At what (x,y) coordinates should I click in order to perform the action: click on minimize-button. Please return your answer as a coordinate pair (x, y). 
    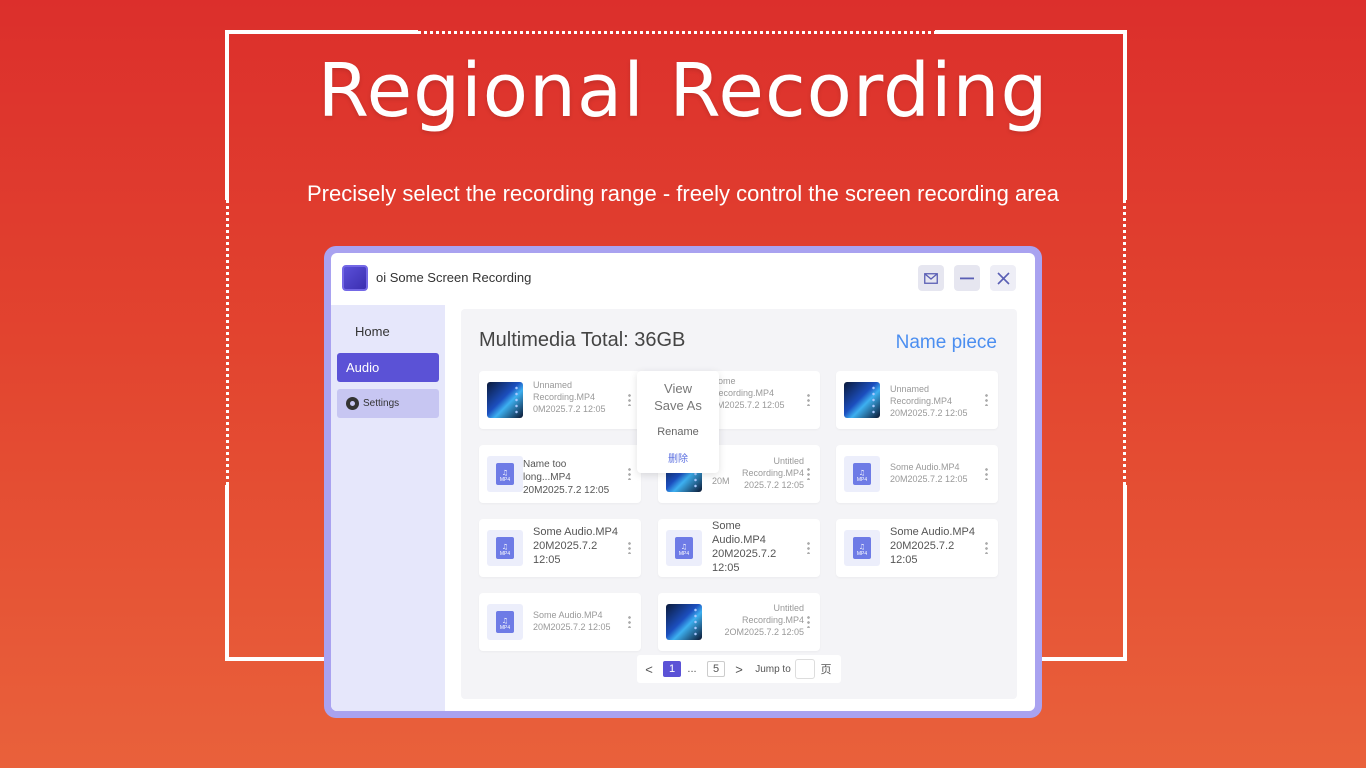
    Looking at the image, I should click on (967, 278).